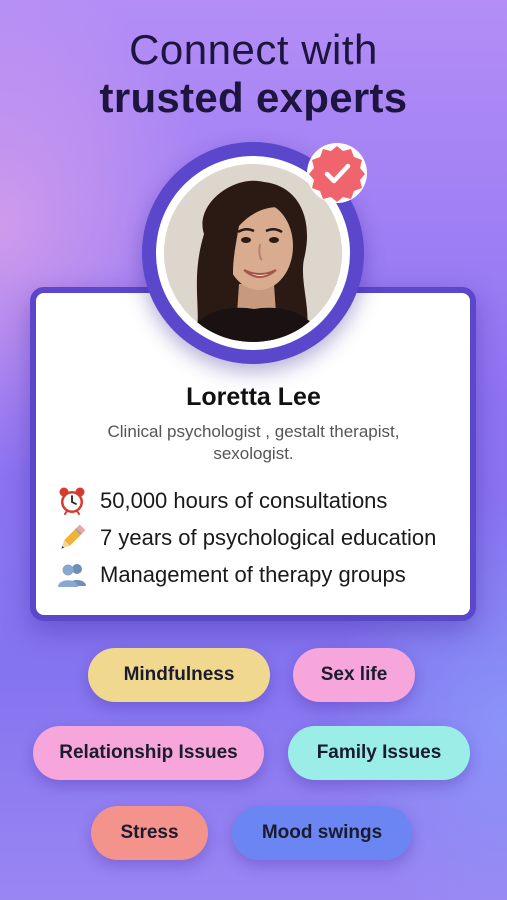 The image size is (507, 900). I want to click on group-icon, so click(72, 575).